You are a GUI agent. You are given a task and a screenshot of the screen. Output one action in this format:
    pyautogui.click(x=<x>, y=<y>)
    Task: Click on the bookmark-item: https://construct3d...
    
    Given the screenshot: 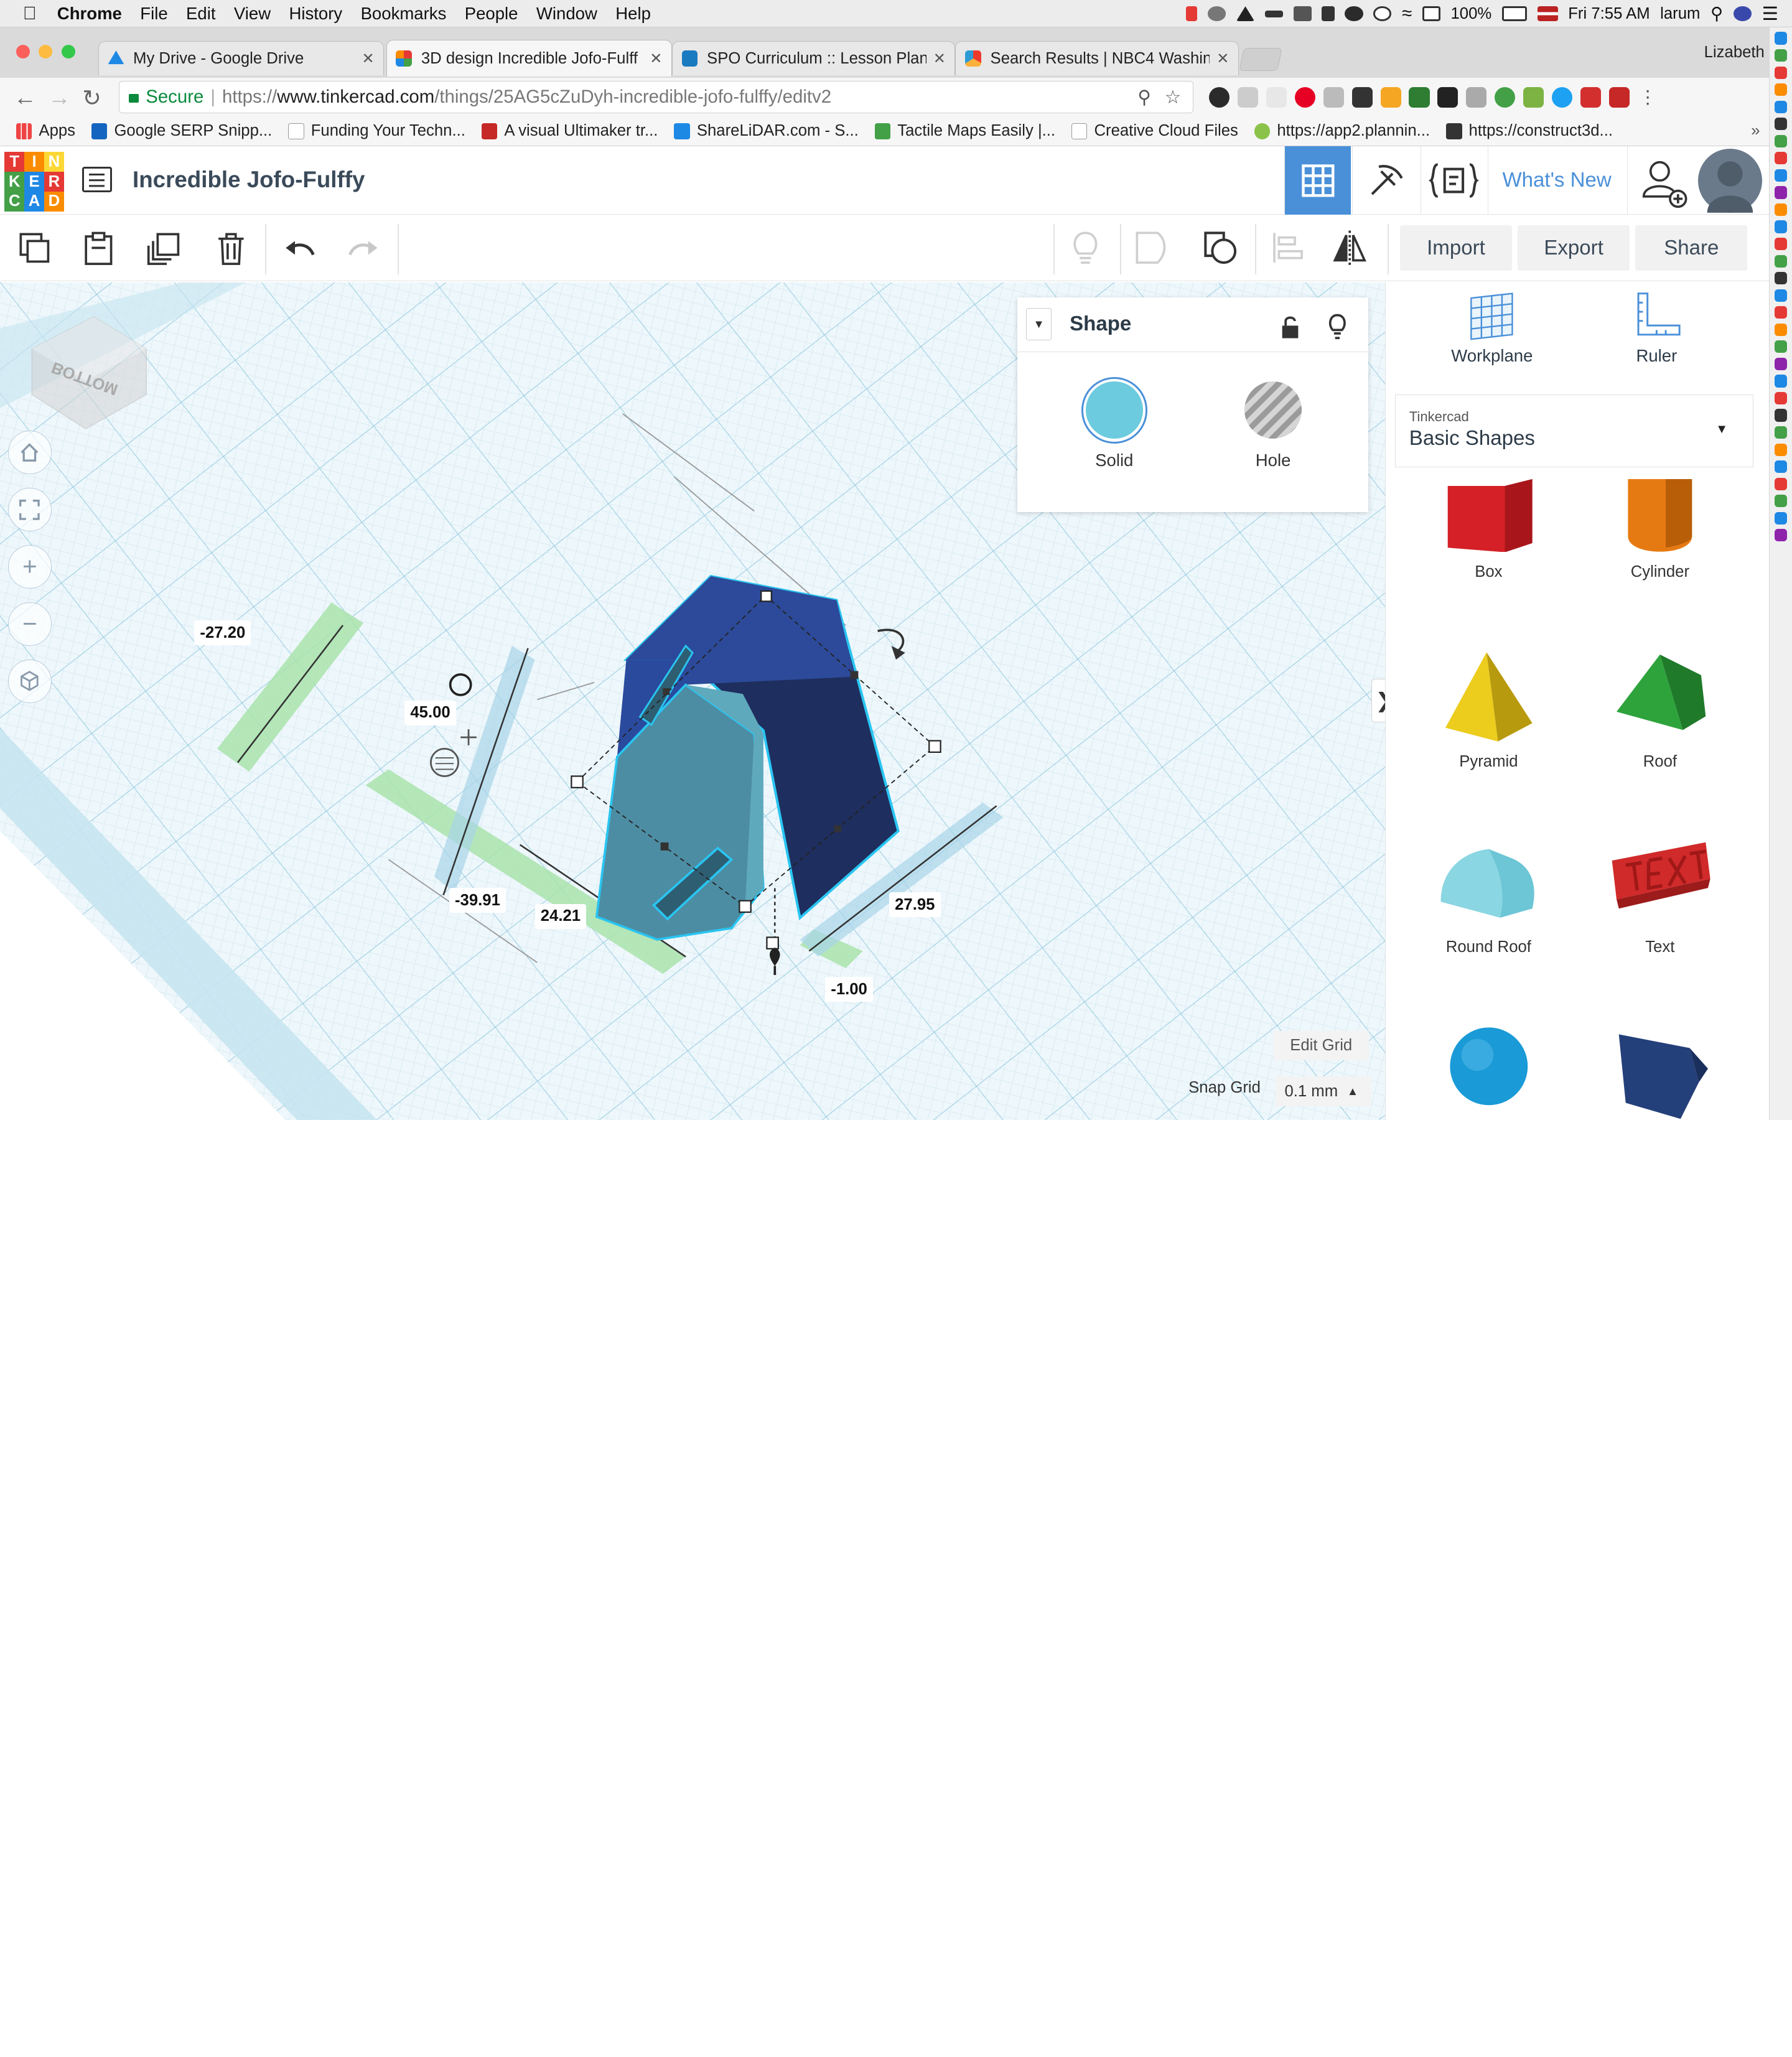 What is the action you would take?
    pyautogui.click(x=1529, y=131)
    